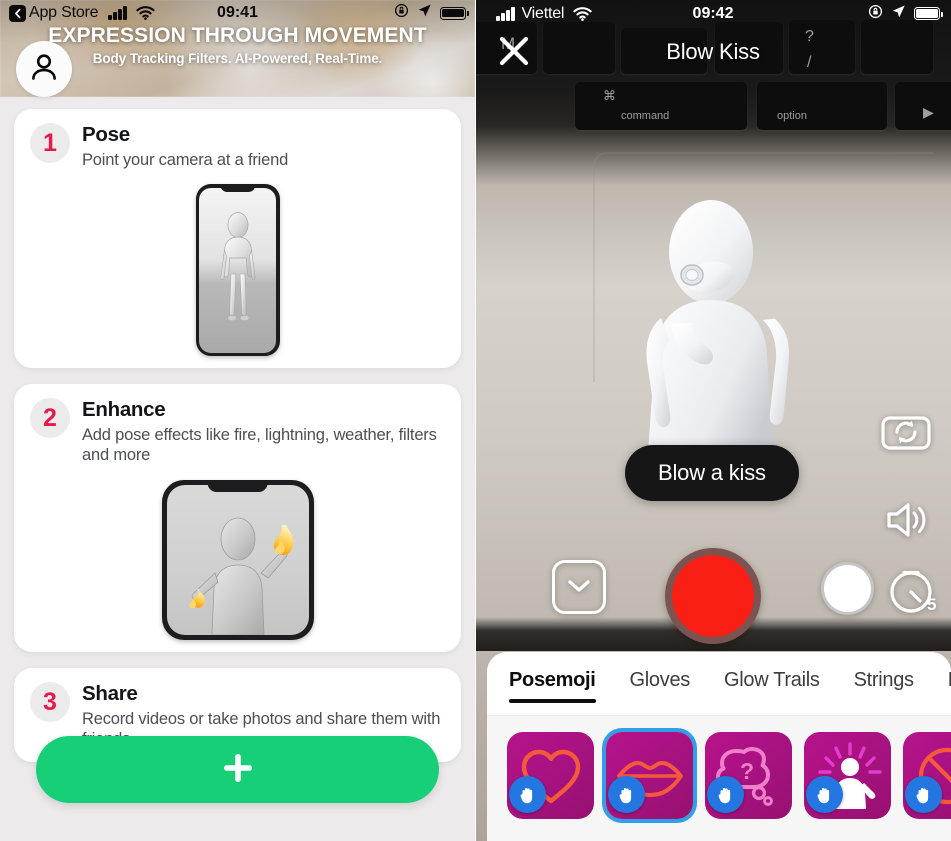 The image size is (951, 841). I want to click on pose-prompt-pill: Blow a kiss, so click(712, 473).